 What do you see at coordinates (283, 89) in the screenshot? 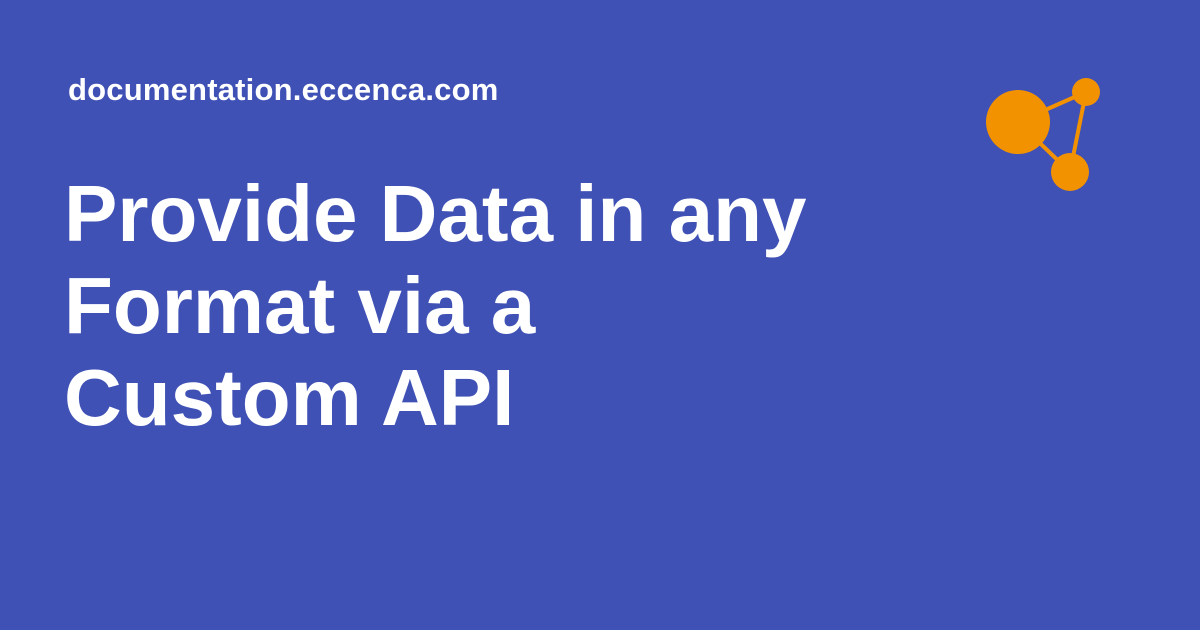
I see `site-url: documentation.eccenca.com` at bounding box center [283, 89].